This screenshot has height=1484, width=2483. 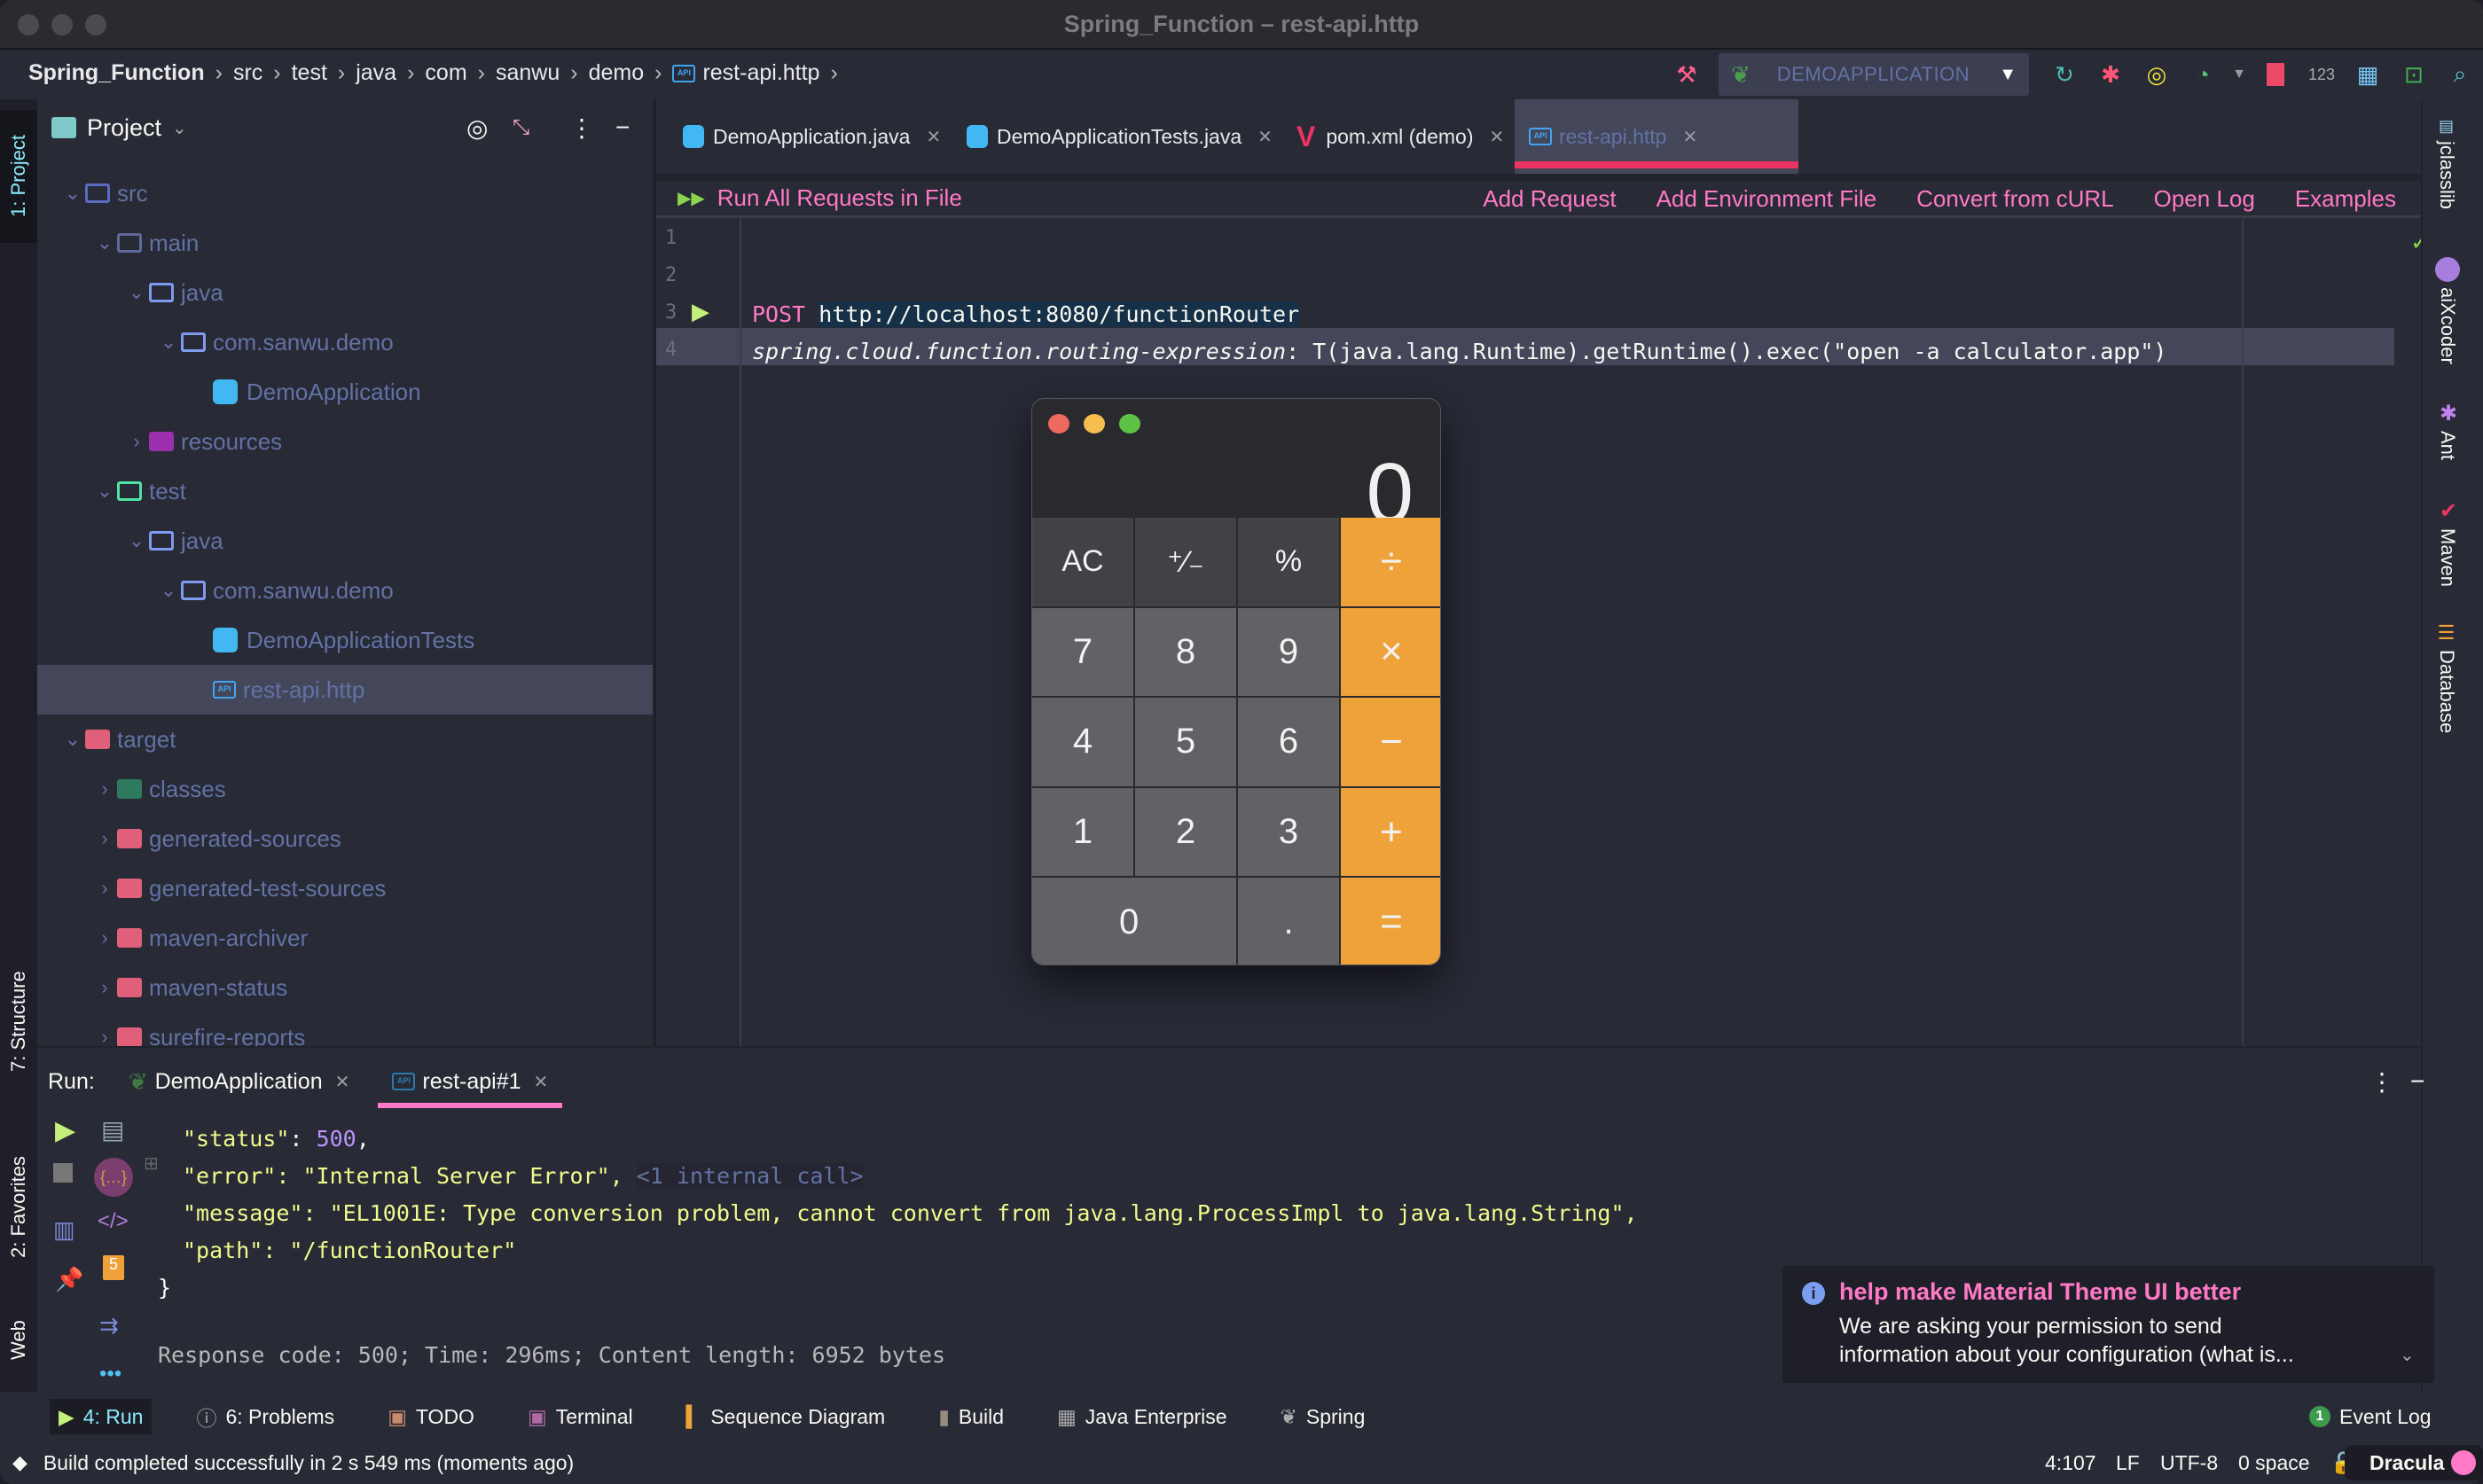 What do you see at coordinates (247, 73) in the screenshot?
I see `breadcrumb-item: src` at bounding box center [247, 73].